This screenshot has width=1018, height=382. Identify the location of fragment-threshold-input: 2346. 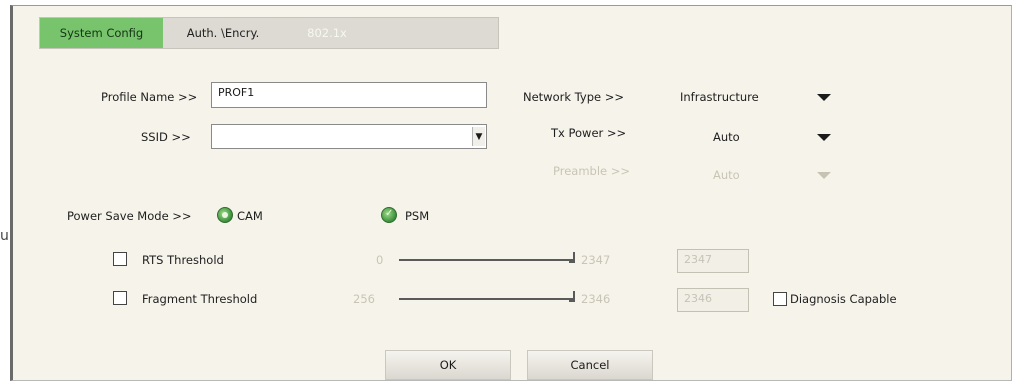
(713, 300).